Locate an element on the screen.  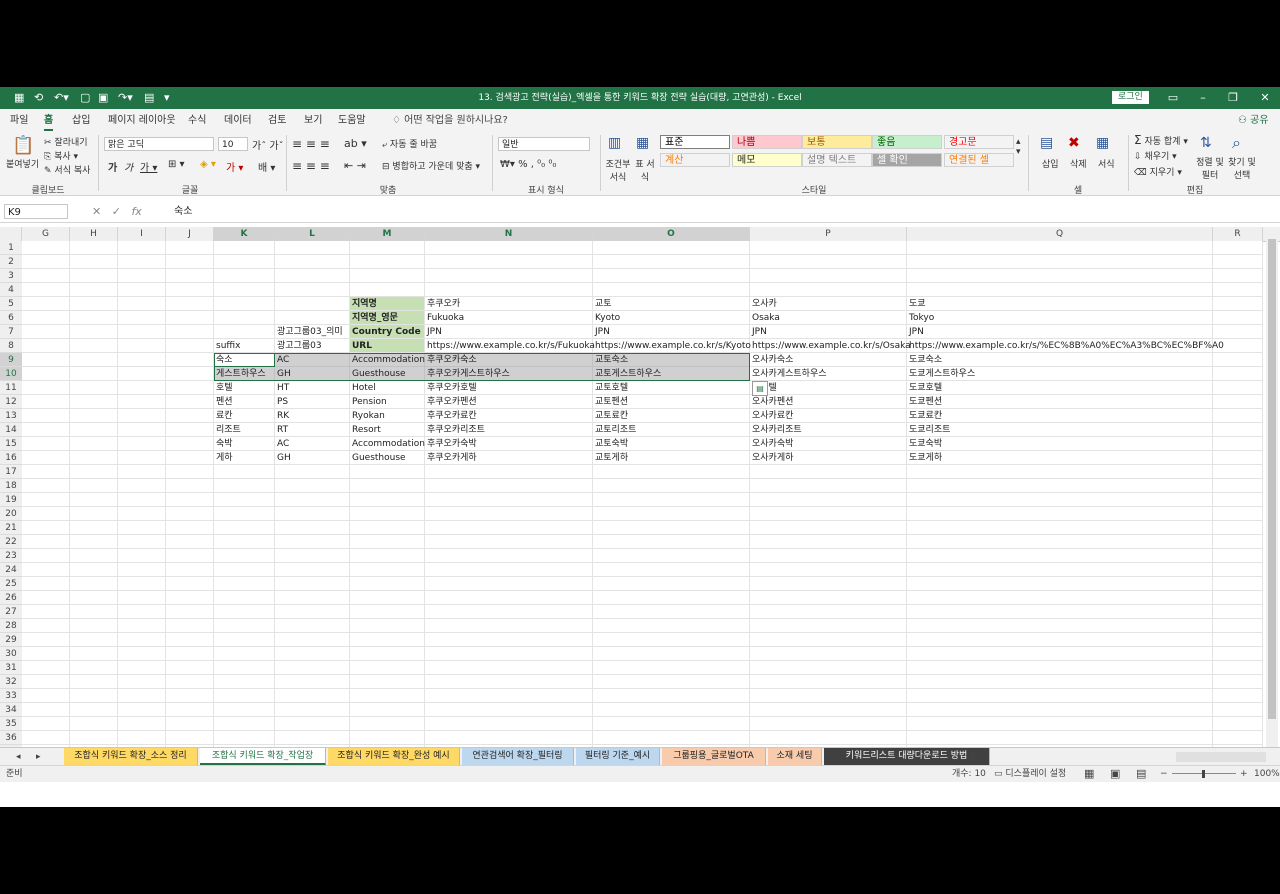
row-header-21: 21 is located at coordinates (11, 528).